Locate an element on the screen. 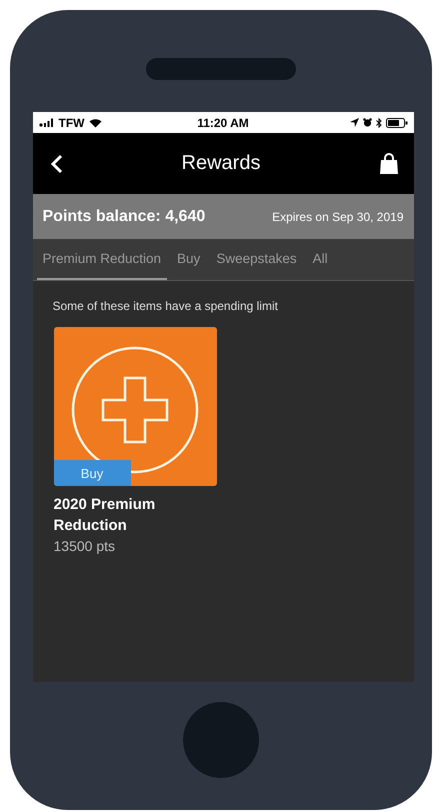  category-tab: Buy is located at coordinates (188, 259).